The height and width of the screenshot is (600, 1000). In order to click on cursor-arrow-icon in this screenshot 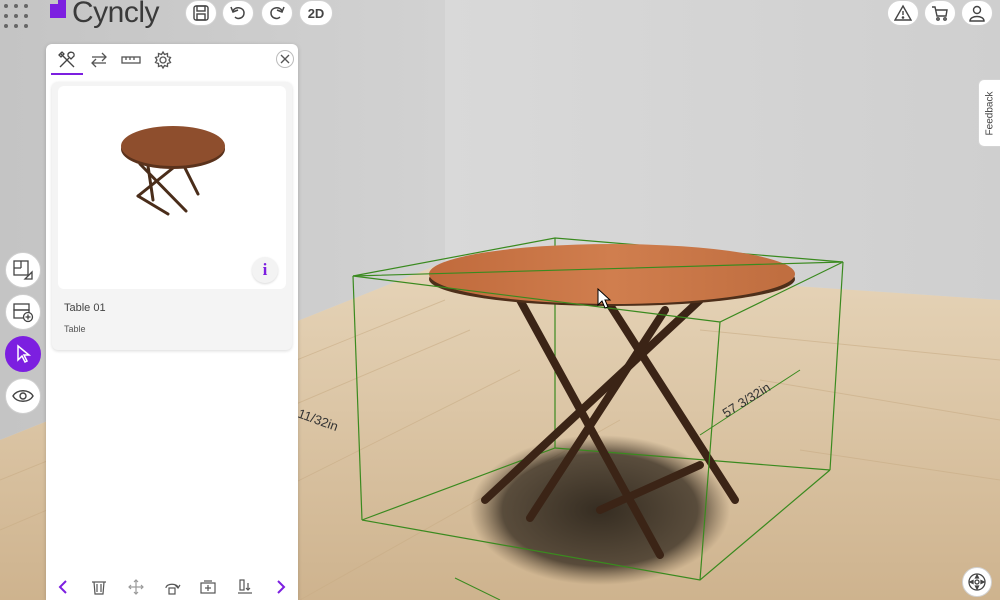, I will do `click(24, 354)`.